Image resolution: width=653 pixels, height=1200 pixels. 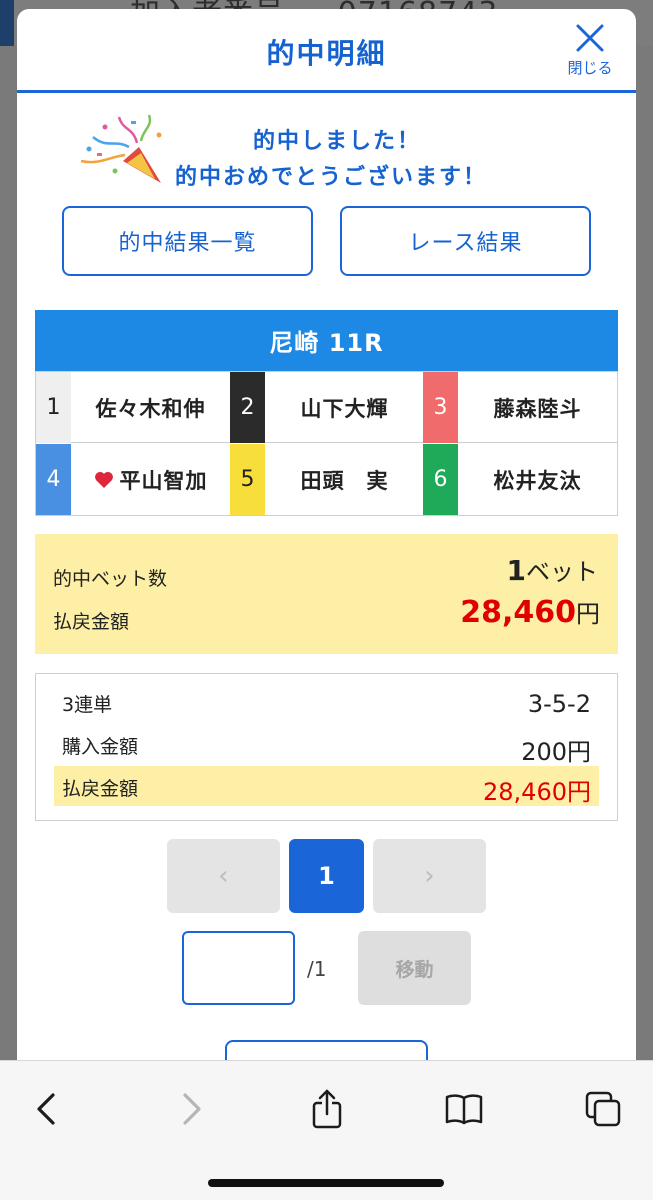 I want to click on racer-name: 佐々木和伸, so click(x=150, y=407).